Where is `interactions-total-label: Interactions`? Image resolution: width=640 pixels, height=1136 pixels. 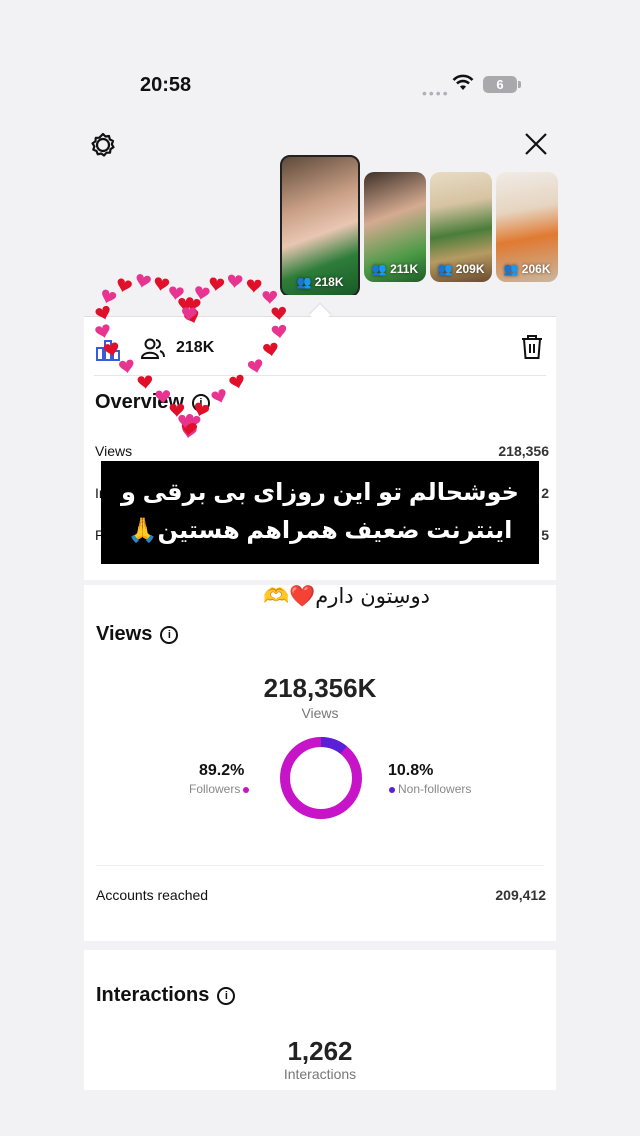 interactions-total-label: Interactions is located at coordinates (320, 1074).